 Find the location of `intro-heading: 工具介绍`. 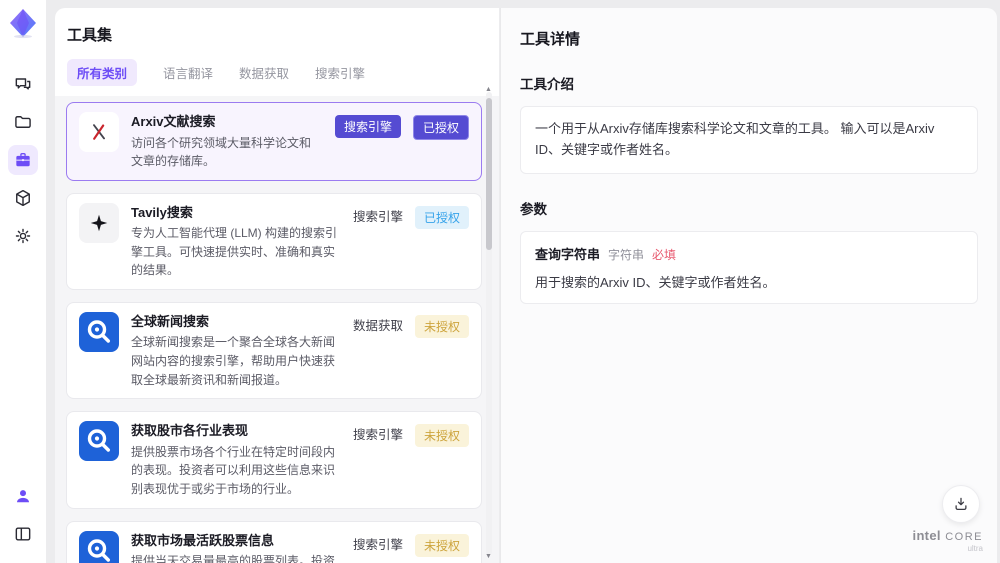

intro-heading: 工具介绍 is located at coordinates (547, 84).